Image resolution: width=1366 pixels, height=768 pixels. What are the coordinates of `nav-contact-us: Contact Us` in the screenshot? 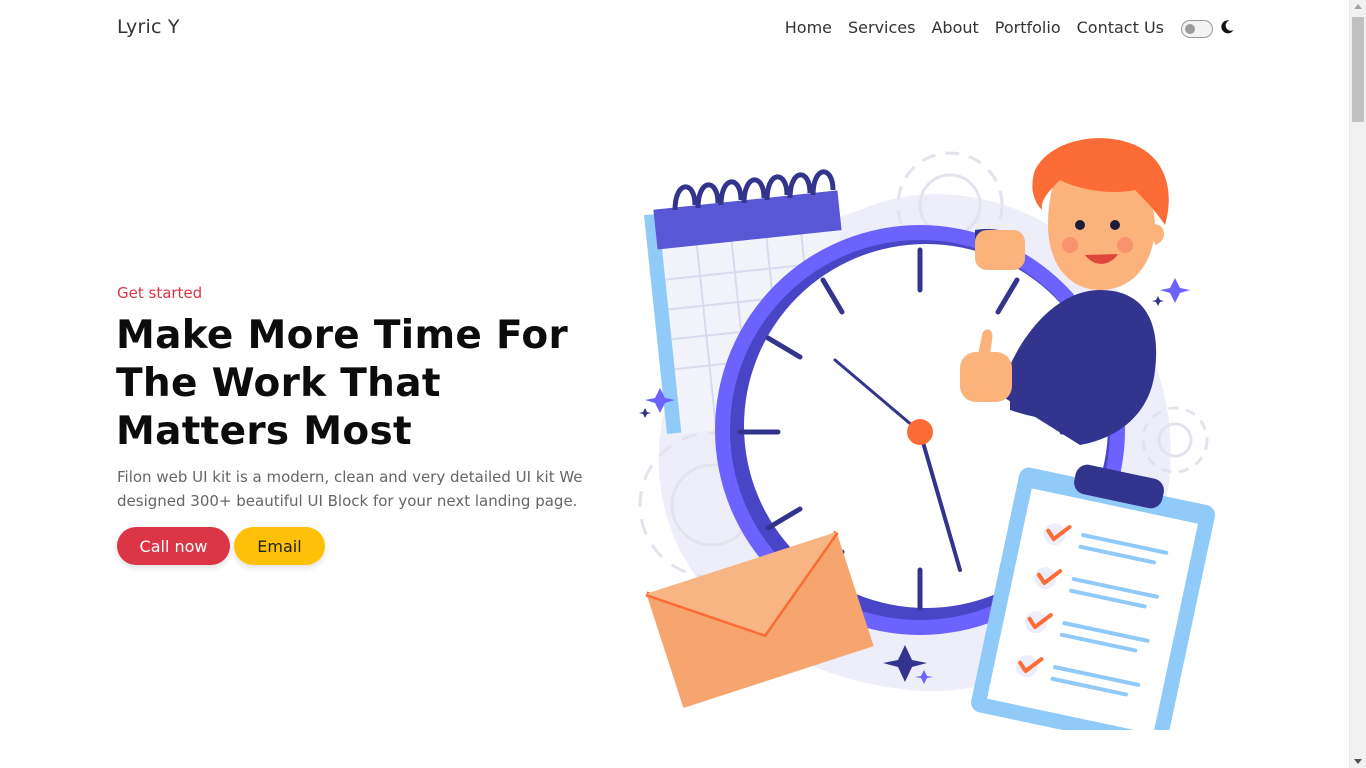 It's located at (1120, 27).